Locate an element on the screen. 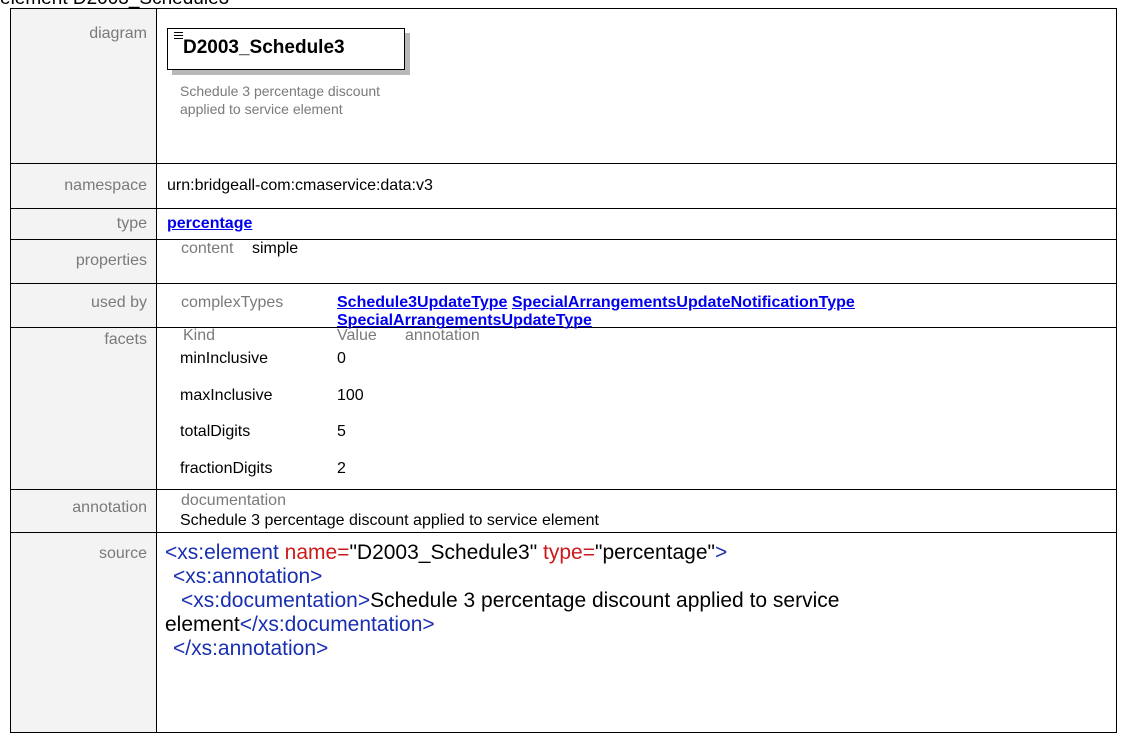 The image size is (1136, 737). source-label: source is located at coordinates (83, 632).